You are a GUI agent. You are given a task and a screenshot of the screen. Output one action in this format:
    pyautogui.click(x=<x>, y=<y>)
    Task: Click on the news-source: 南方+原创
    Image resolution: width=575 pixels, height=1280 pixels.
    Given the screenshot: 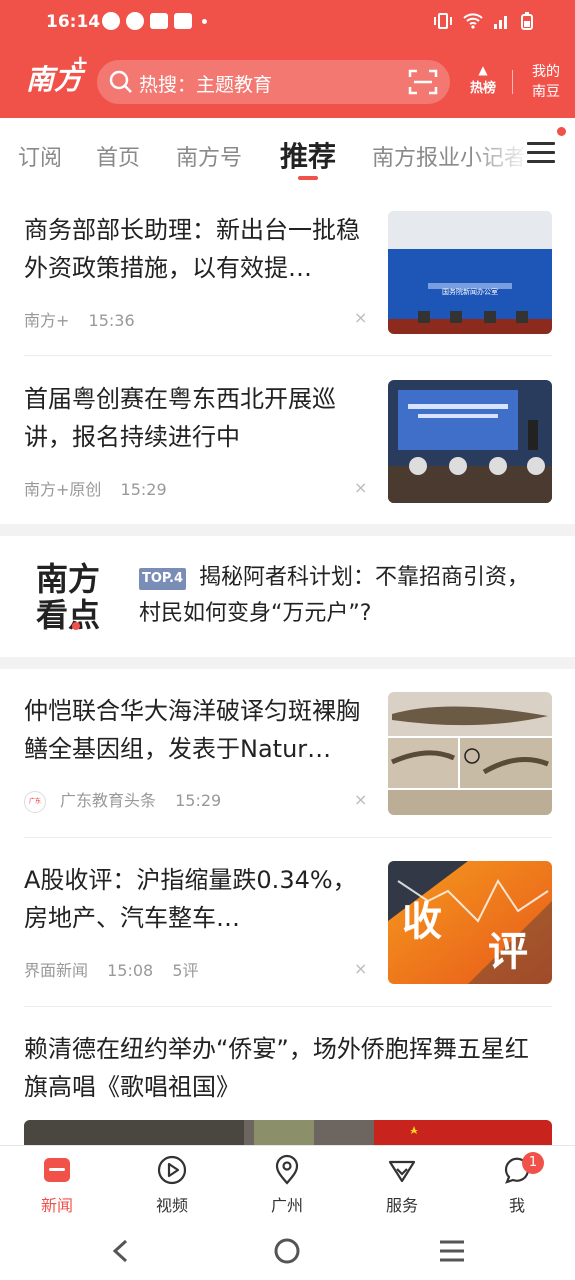 What is the action you would take?
    pyautogui.click(x=63, y=489)
    